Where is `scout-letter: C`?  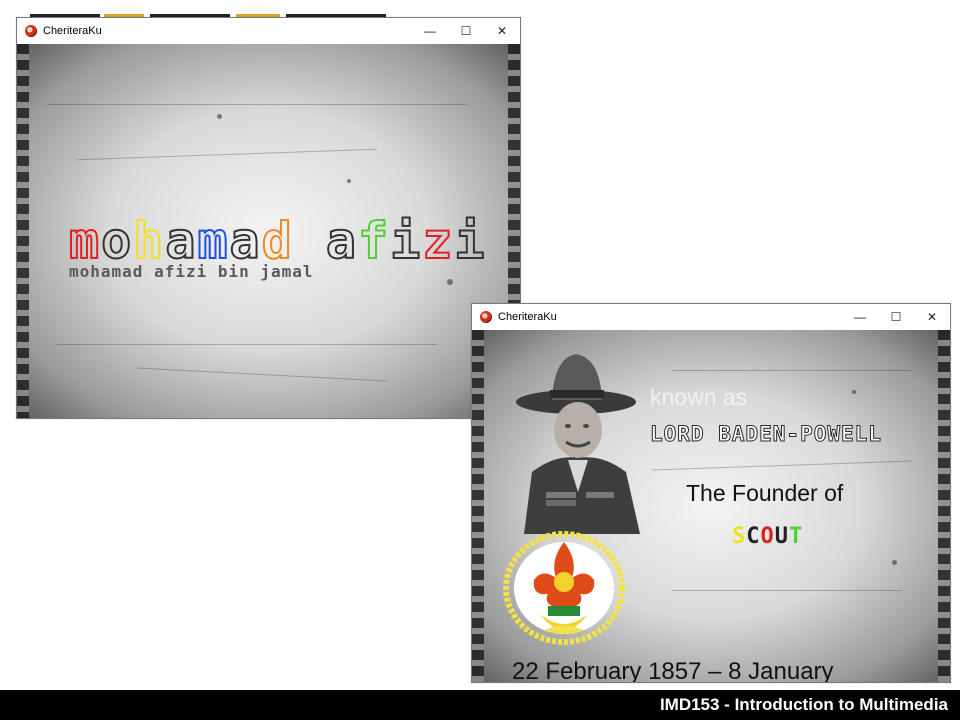
scout-letter: C is located at coordinates (753, 536).